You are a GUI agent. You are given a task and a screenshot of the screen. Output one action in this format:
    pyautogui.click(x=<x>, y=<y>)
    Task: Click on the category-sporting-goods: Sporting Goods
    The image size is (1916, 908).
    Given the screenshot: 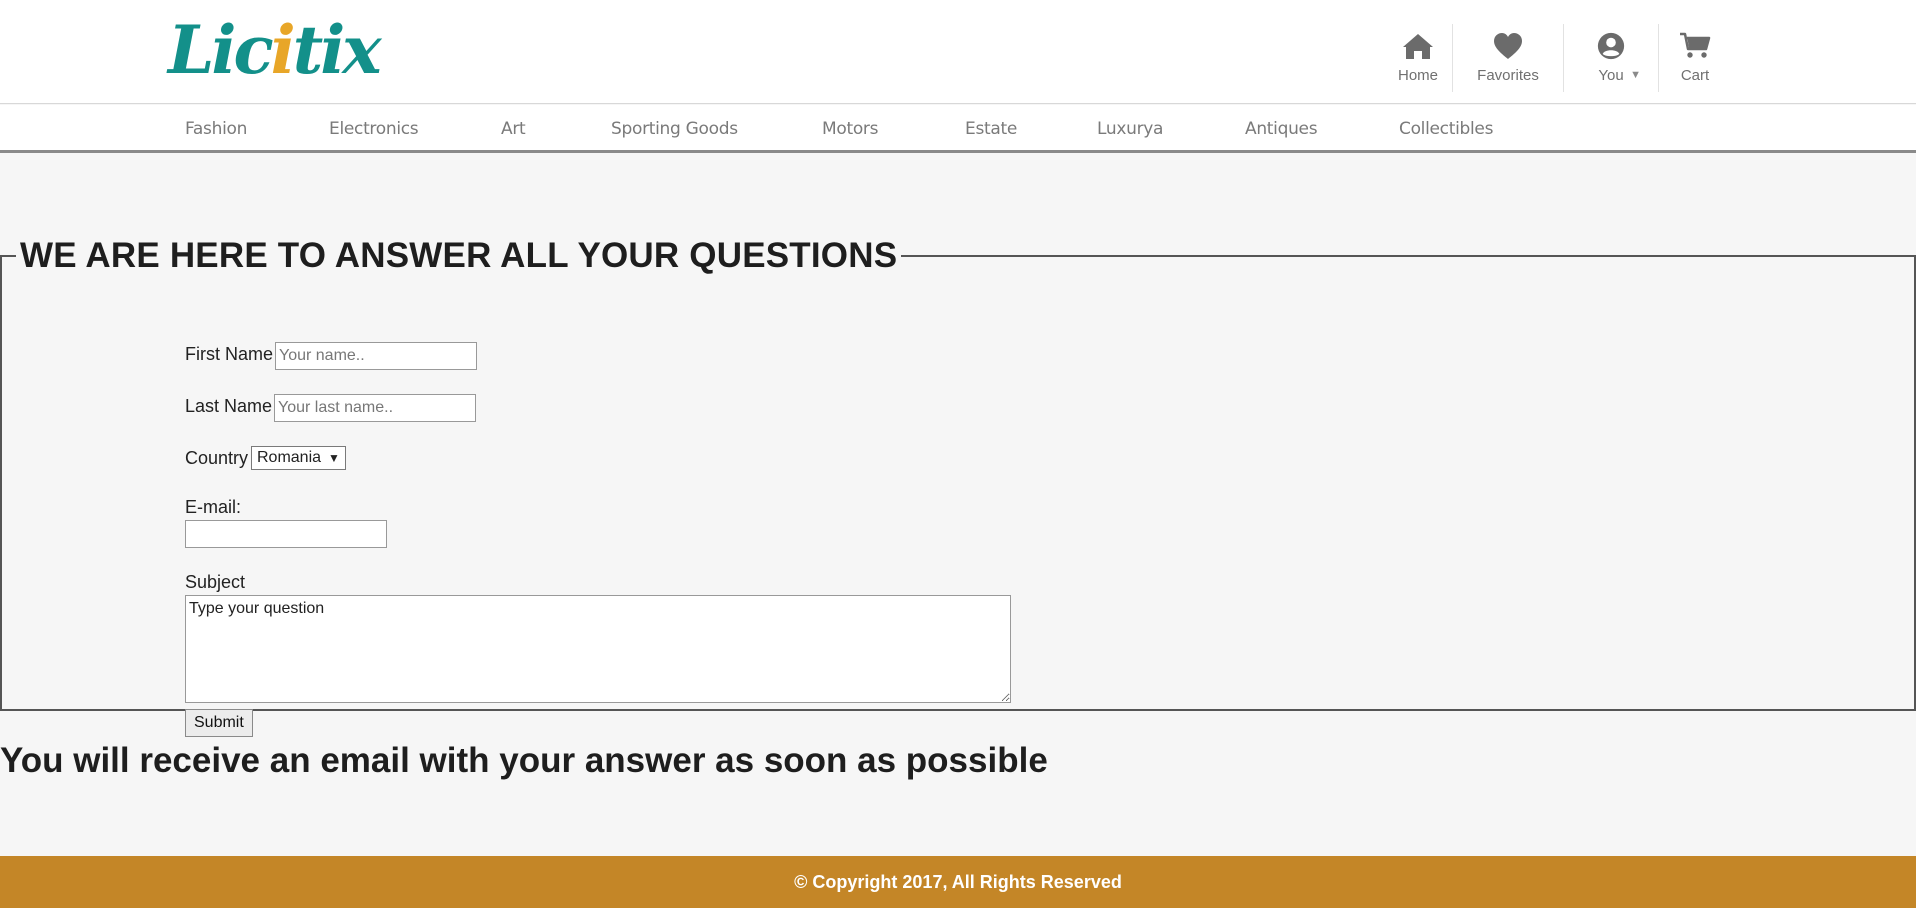 What is the action you would take?
    pyautogui.click(x=674, y=129)
    